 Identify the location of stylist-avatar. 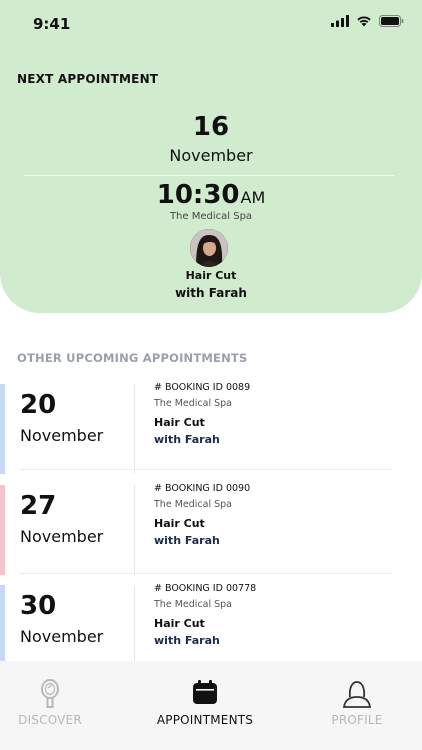
(209, 248).